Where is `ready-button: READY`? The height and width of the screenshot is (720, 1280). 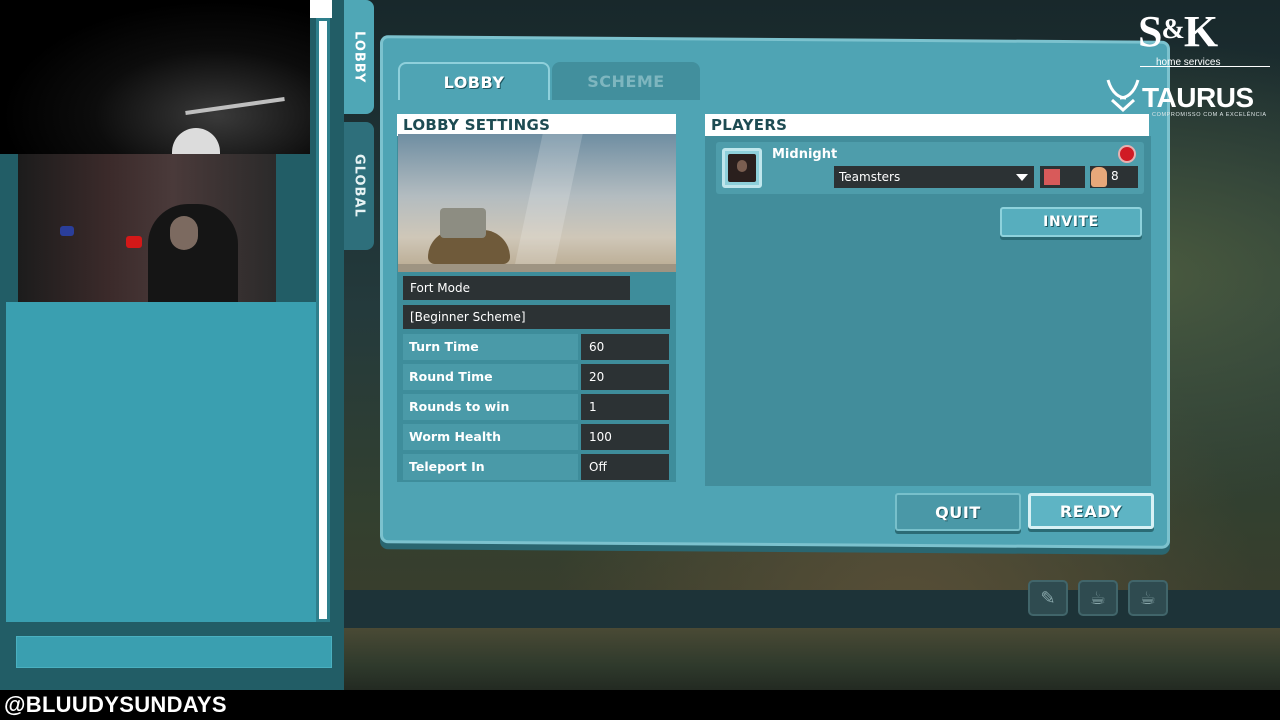
ready-button: READY is located at coordinates (1091, 511).